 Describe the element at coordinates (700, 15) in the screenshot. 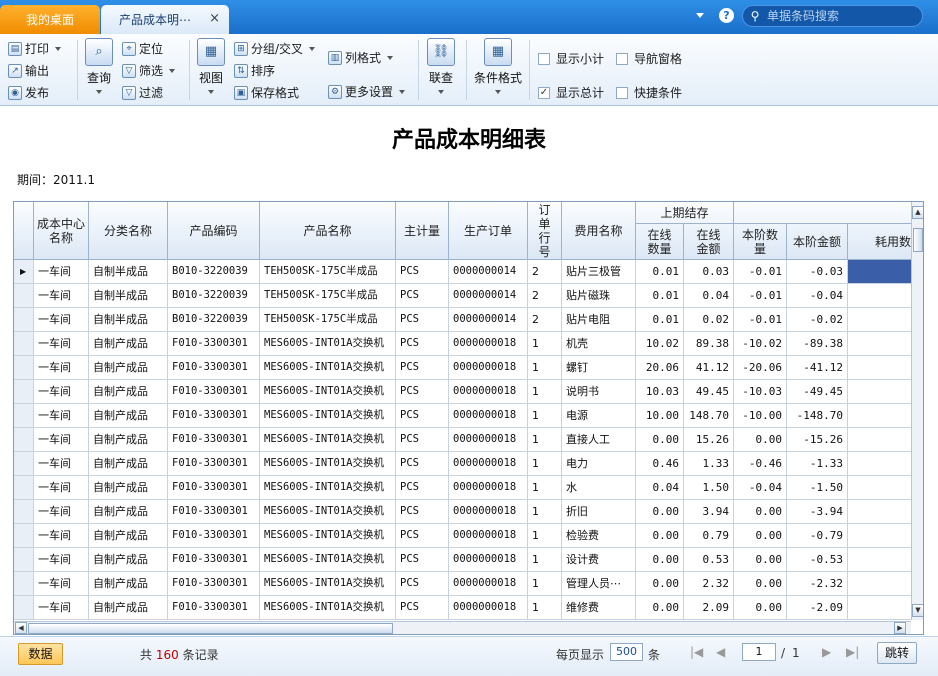

I see `chevron-down-icon` at that location.